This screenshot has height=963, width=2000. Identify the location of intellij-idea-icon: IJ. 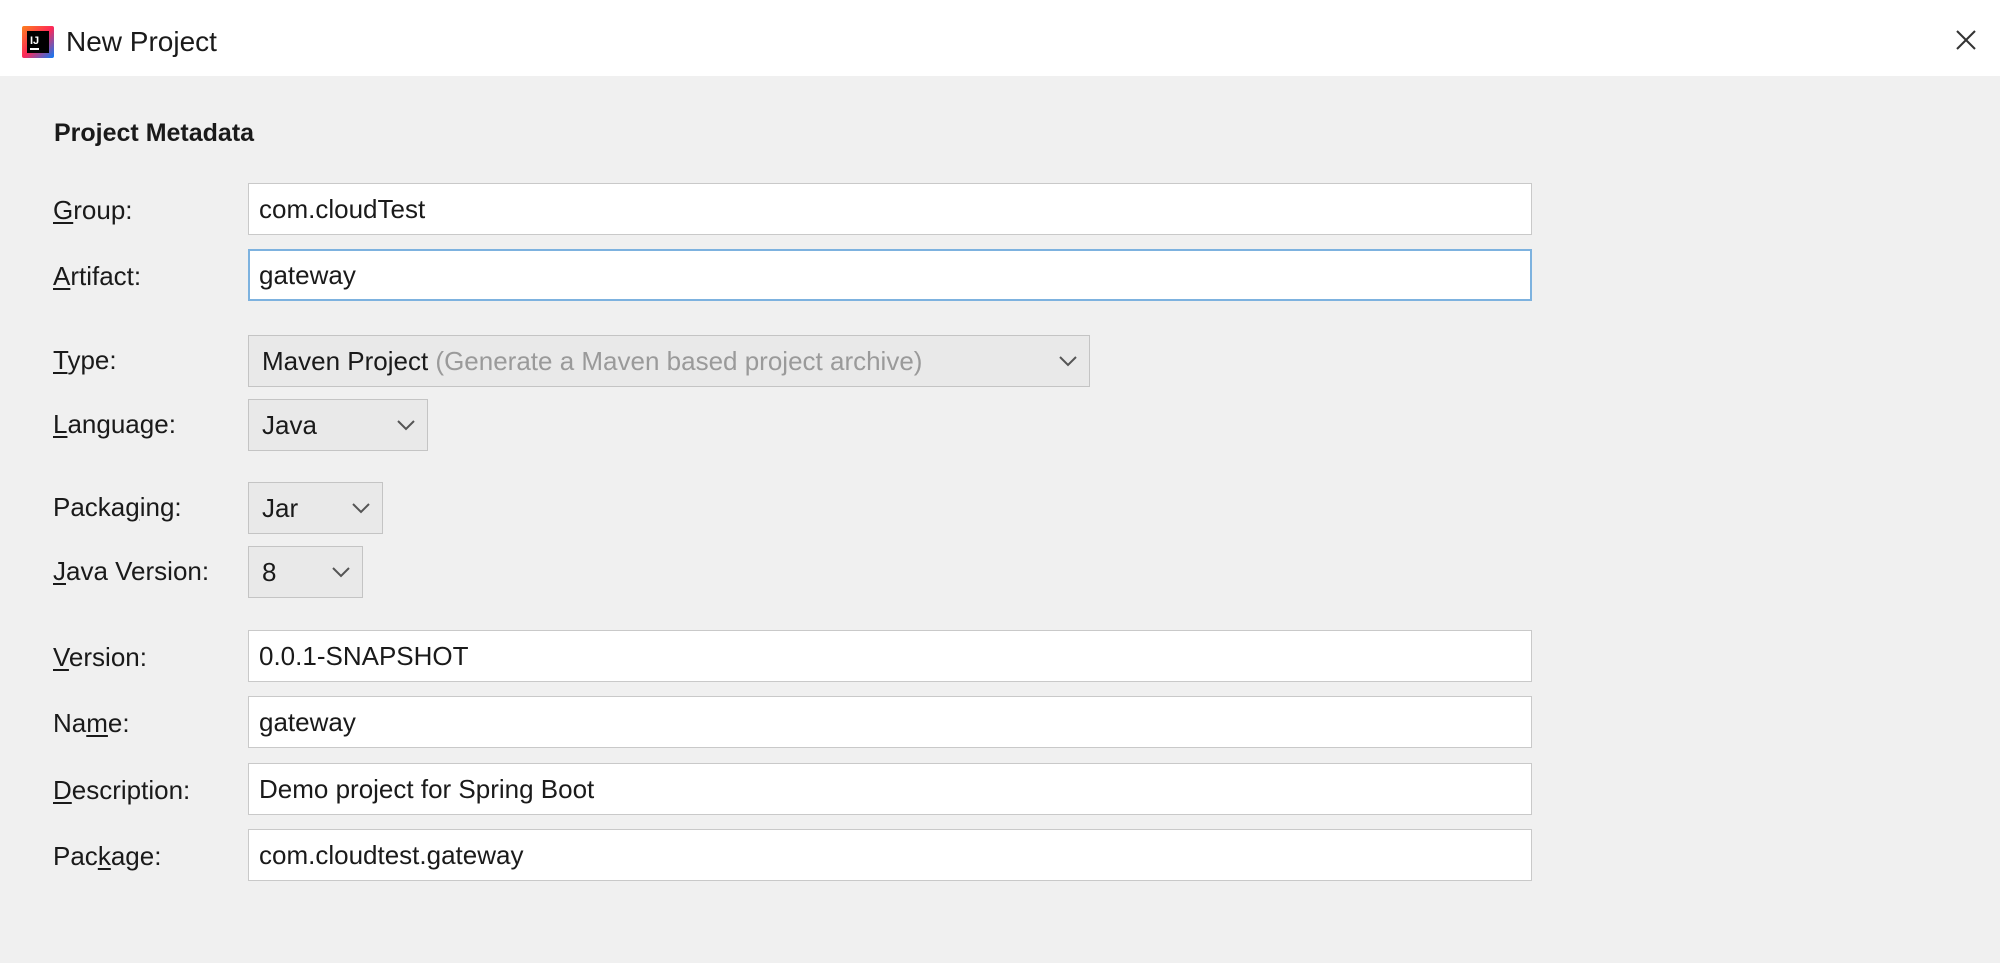
(38, 42).